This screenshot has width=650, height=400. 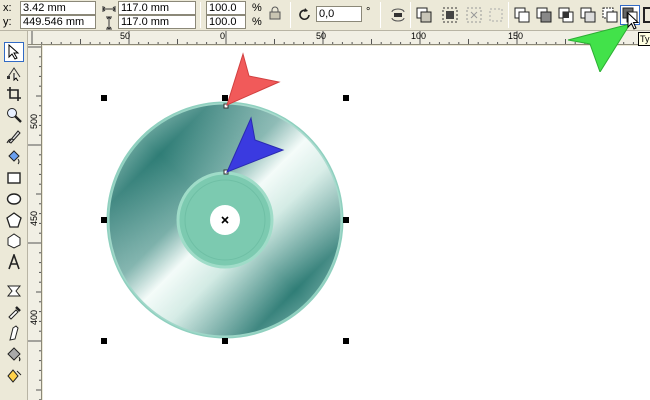 I want to click on y-label: y:, so click(x=7, y=22).